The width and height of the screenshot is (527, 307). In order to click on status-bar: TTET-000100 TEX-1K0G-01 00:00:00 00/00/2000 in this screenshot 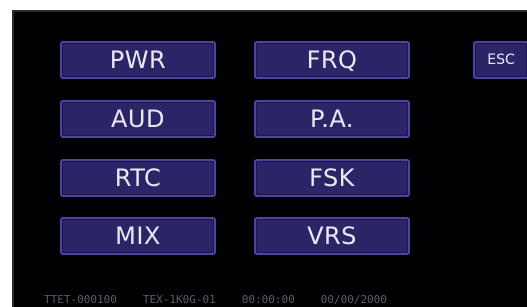, I will do `click(284, 299)`.